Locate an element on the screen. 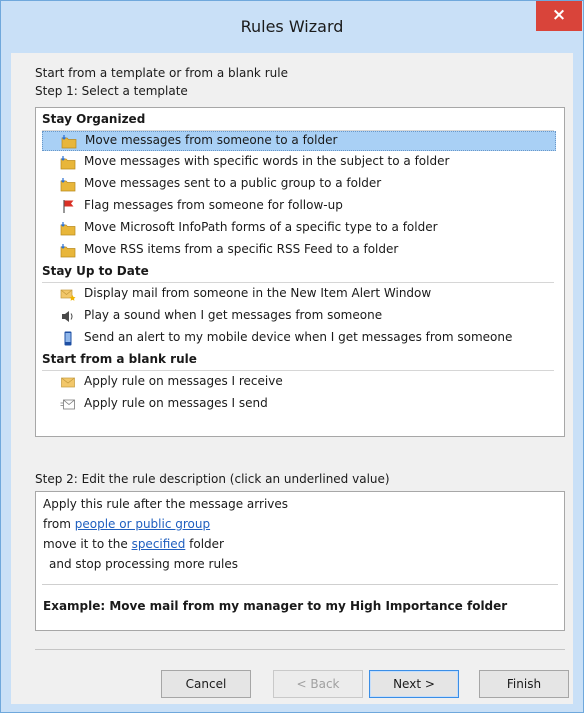 The width and height of the screenshot is (584, 713). group-header-stay-organized: Stay Organized is located at coordinates (298, 121).